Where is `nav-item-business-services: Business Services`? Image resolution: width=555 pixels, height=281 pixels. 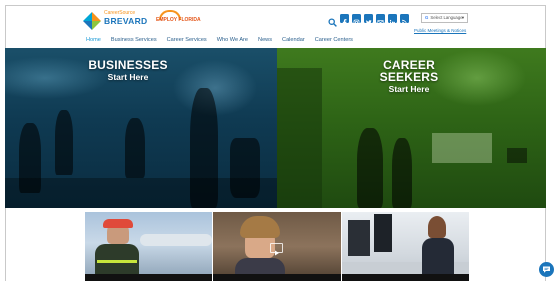
nav-item-business-services: Business Services is located at coordinates (134, 40).